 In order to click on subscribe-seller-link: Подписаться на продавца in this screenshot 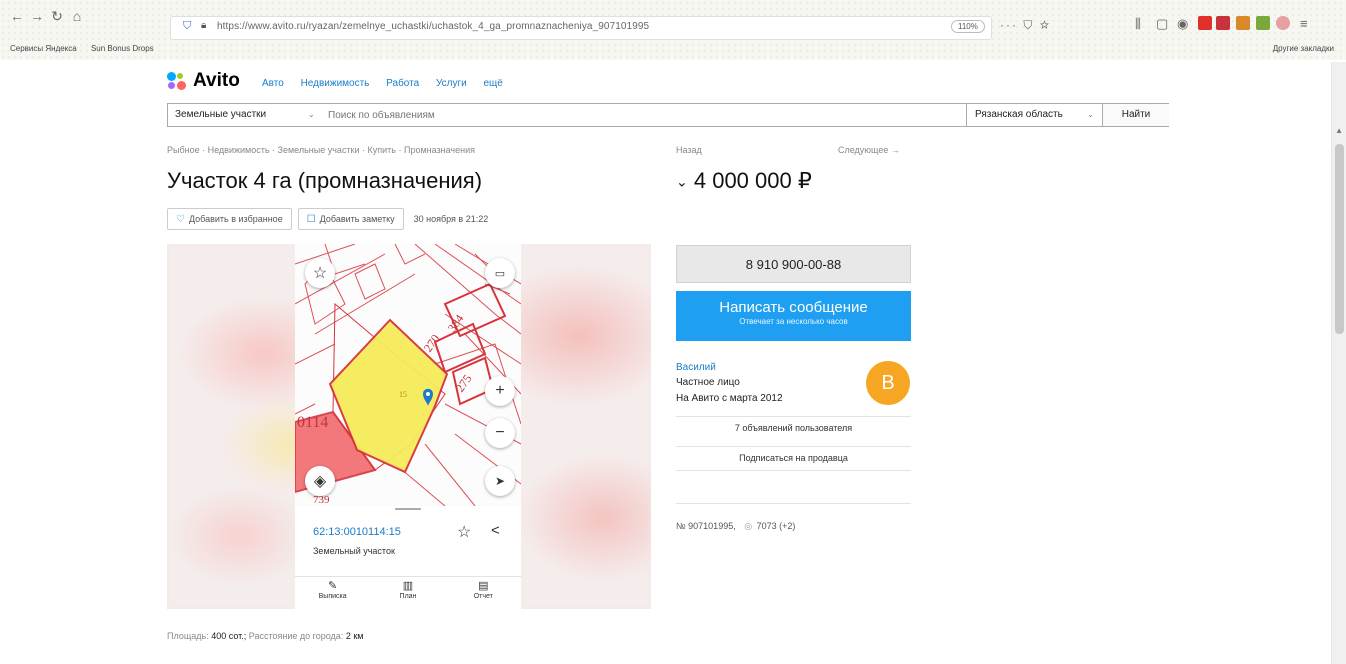, I will do `click(793, 458)`.